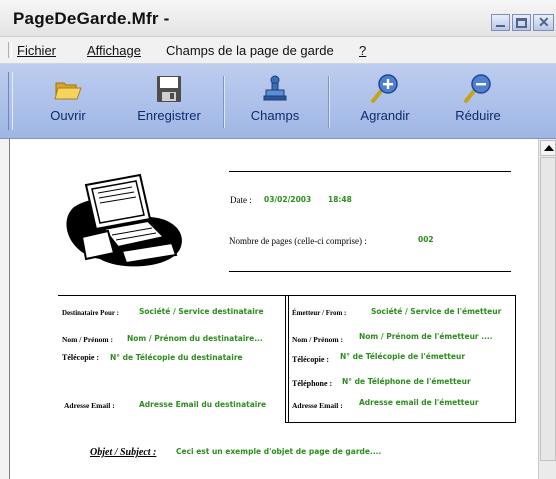 Image resolution: width=556 pixels, height=479 pixels. Describe the element at coordinates (123, 452) in the screenshot. I see `subject-label: Objet / Subject :` at that location.